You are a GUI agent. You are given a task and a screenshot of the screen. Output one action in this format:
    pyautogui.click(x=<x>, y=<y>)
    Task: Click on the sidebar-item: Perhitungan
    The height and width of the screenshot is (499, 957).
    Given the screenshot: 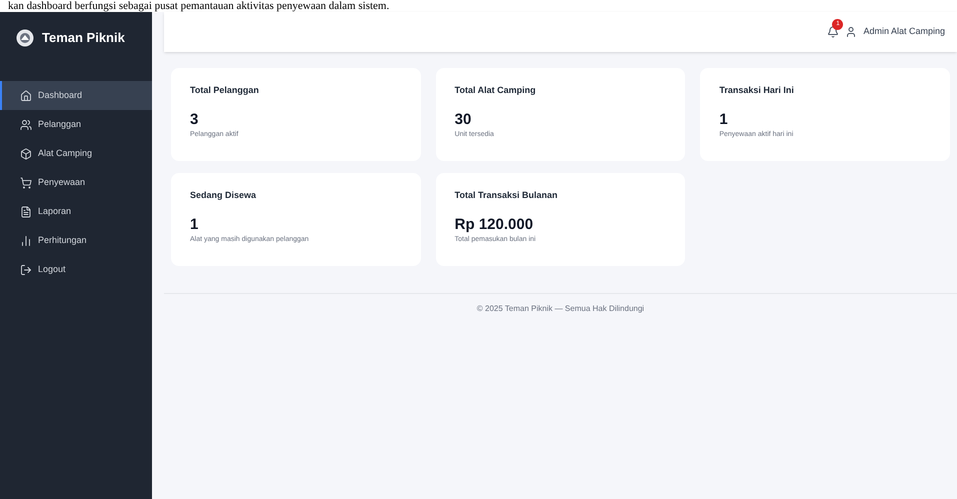 What is the action you would take?
    pyautogui.click(x=76, y=240)
    